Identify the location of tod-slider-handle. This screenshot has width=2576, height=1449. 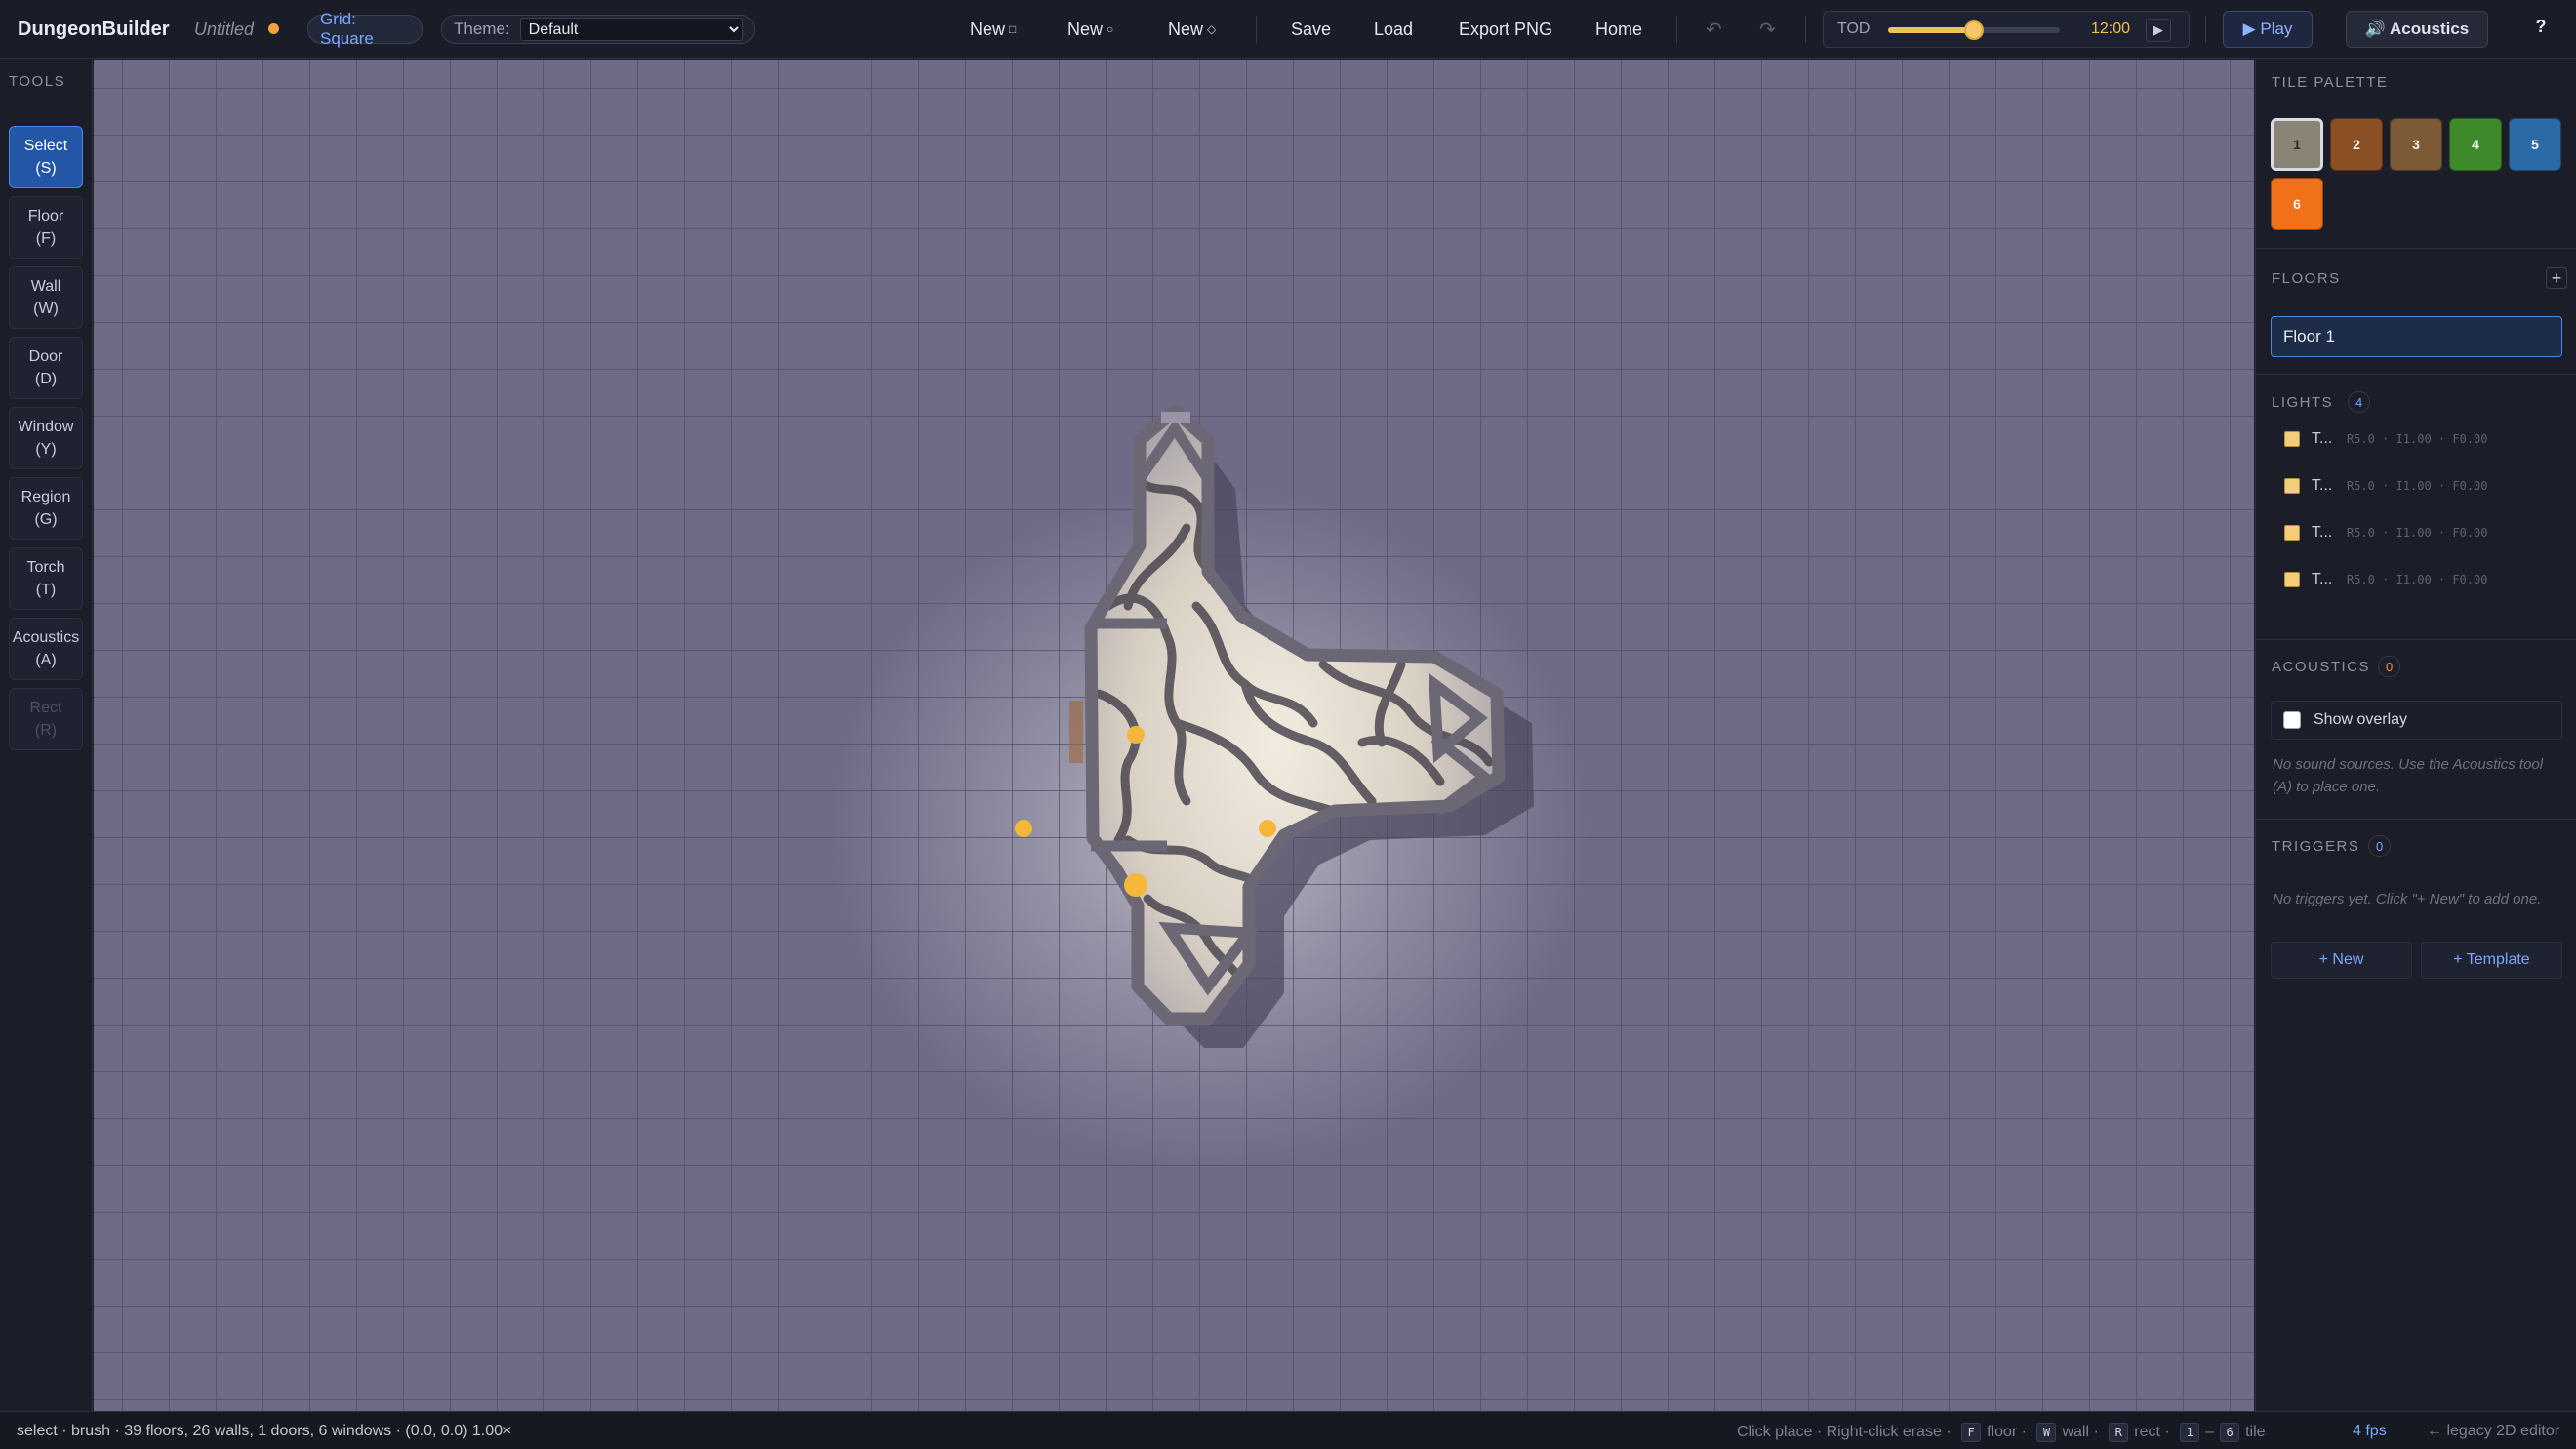
(1974, 30).